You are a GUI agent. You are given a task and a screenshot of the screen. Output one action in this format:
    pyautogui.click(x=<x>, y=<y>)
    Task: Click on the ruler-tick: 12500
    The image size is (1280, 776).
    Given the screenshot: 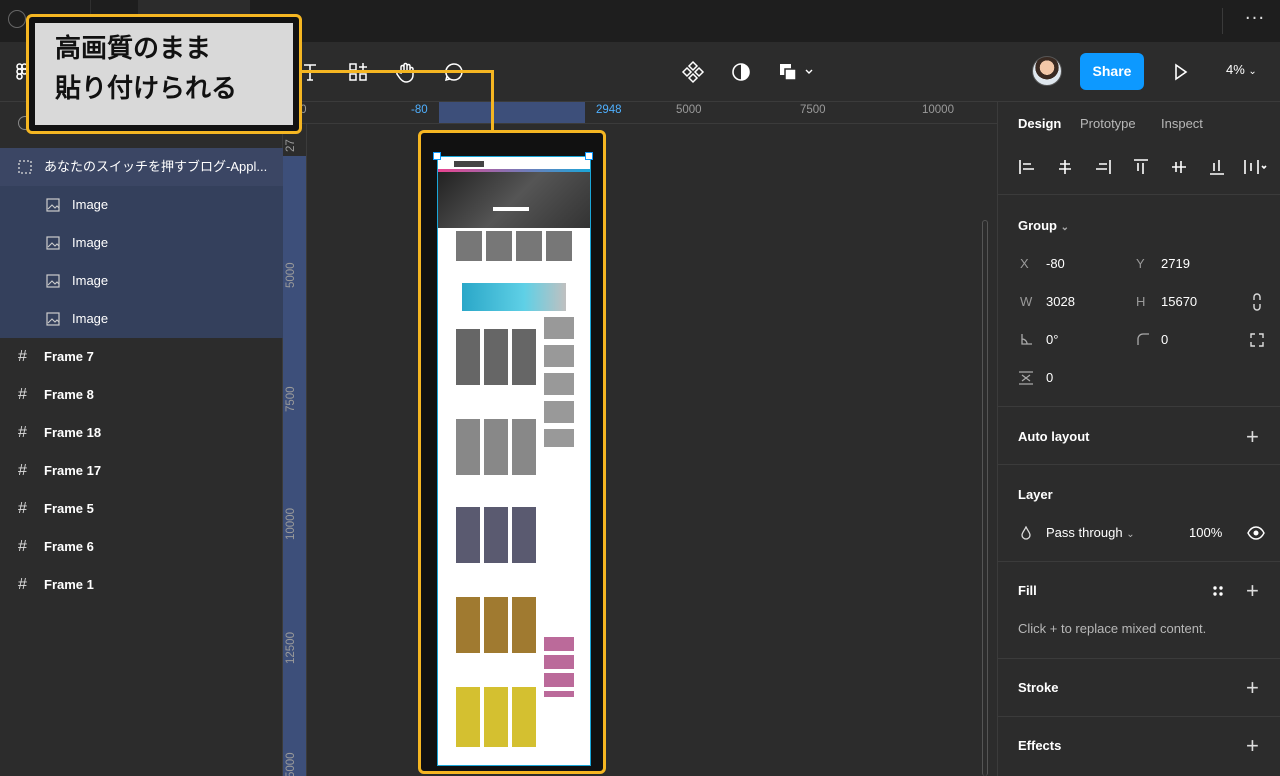 What is the action you would take?
    pyautogui.click(x=291, y=648)
    